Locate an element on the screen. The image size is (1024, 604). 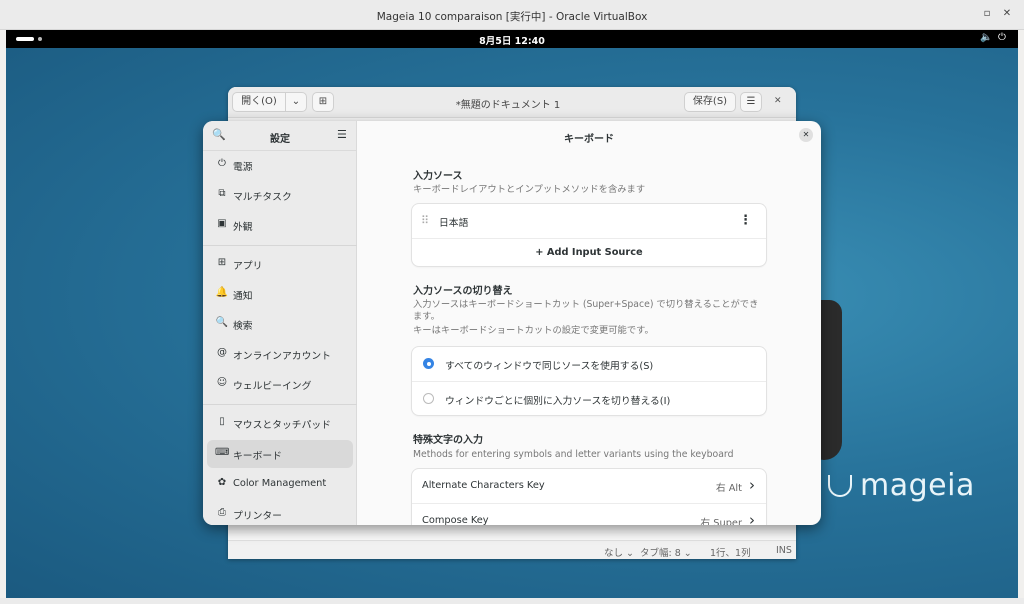
apps-grid-icon: ⊞ is located at coordinates (222, 262).